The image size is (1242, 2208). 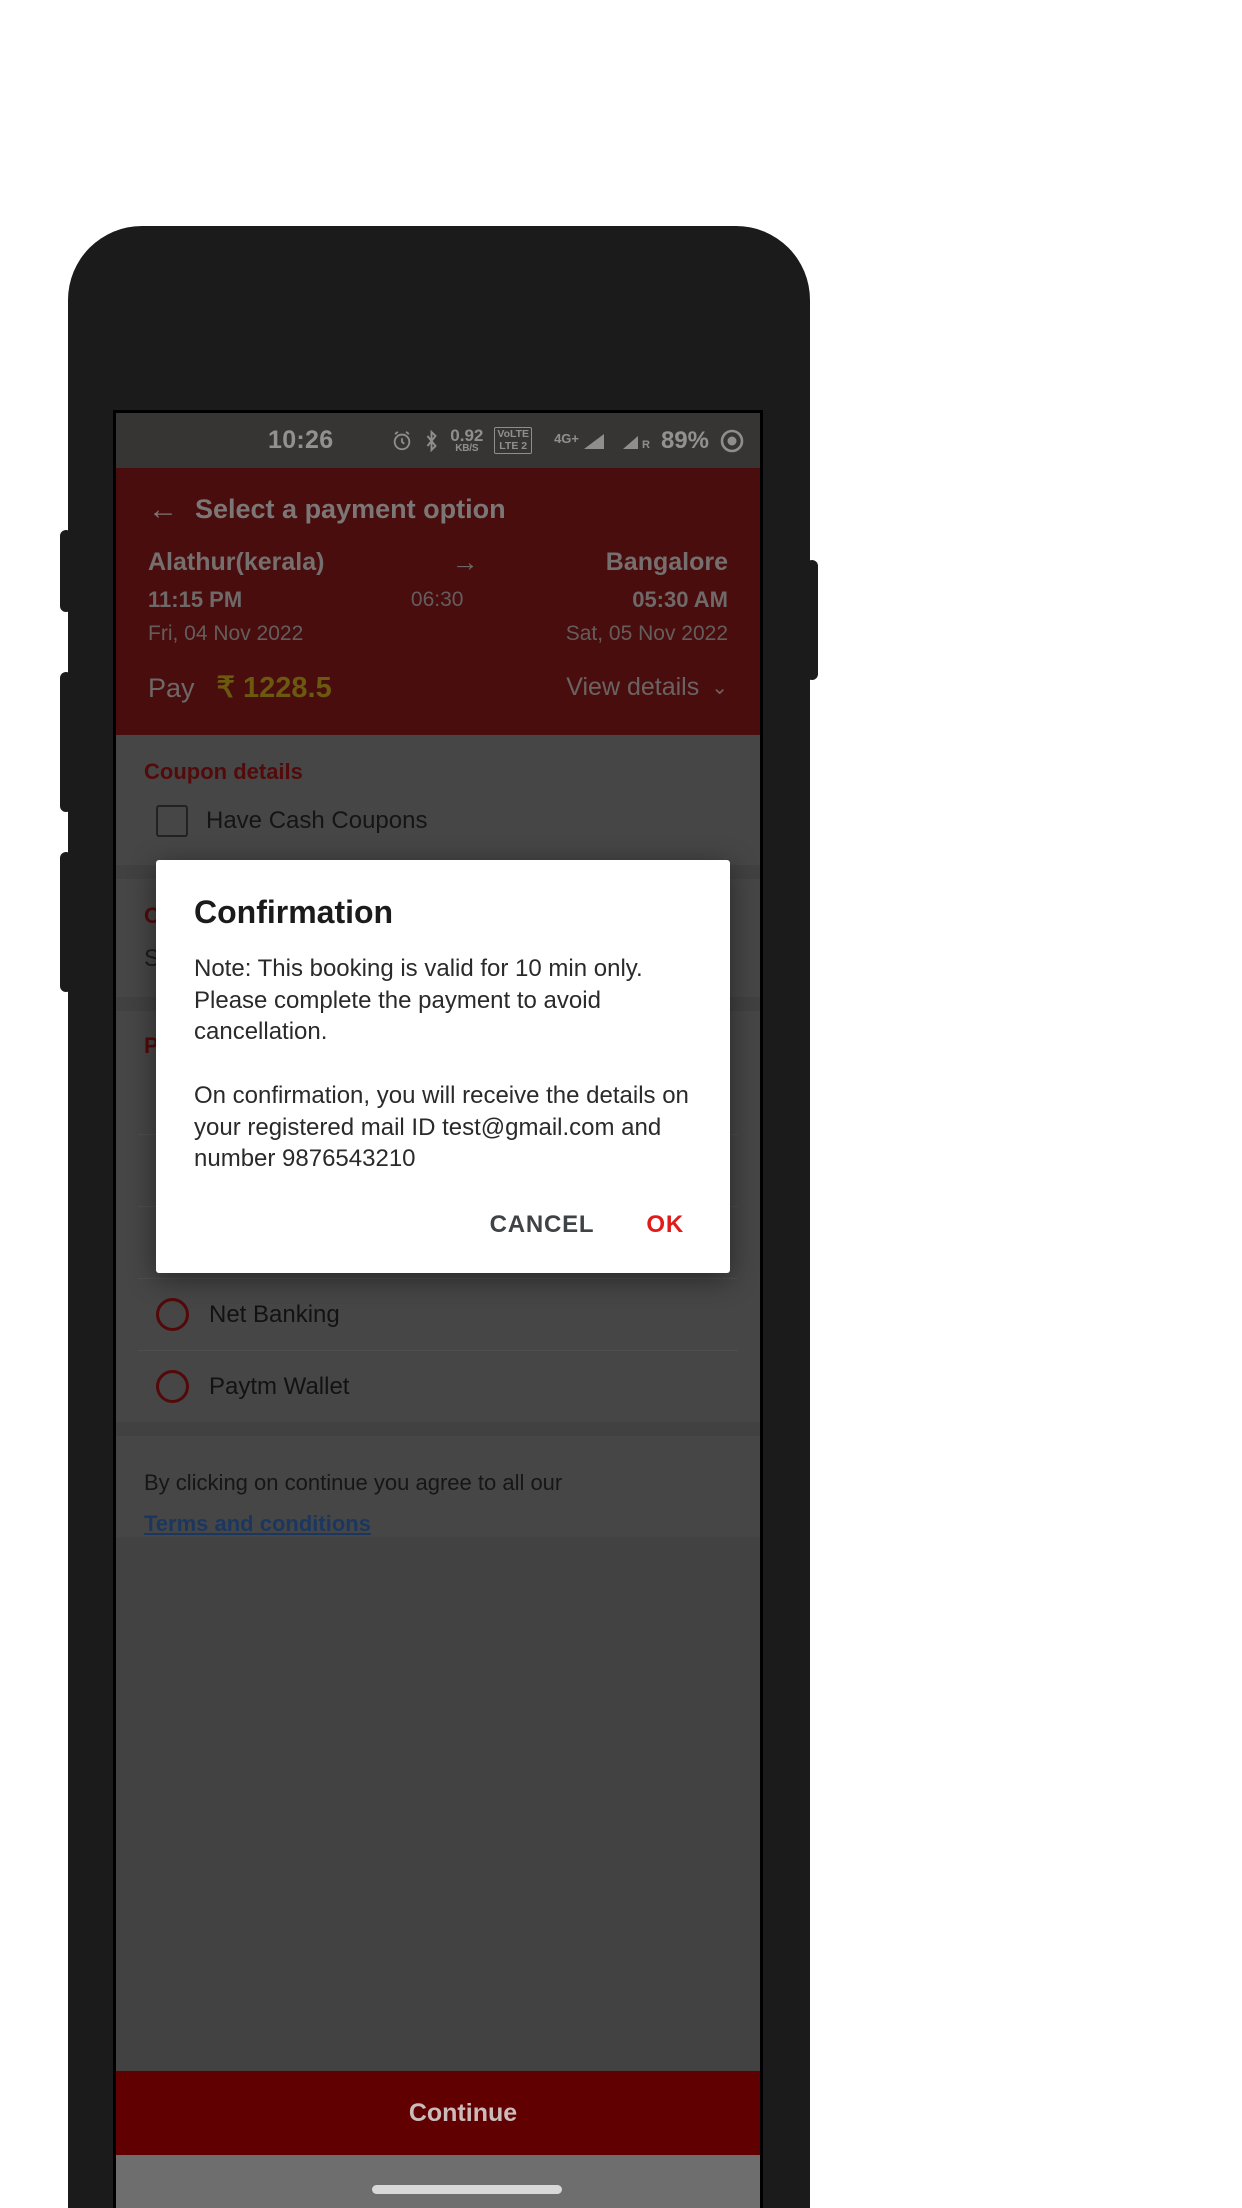 What do you see at coordinates (467, 448) in the screenshot?
I see `data-speed-unit: KB/S` at bounding box center [467, 448].